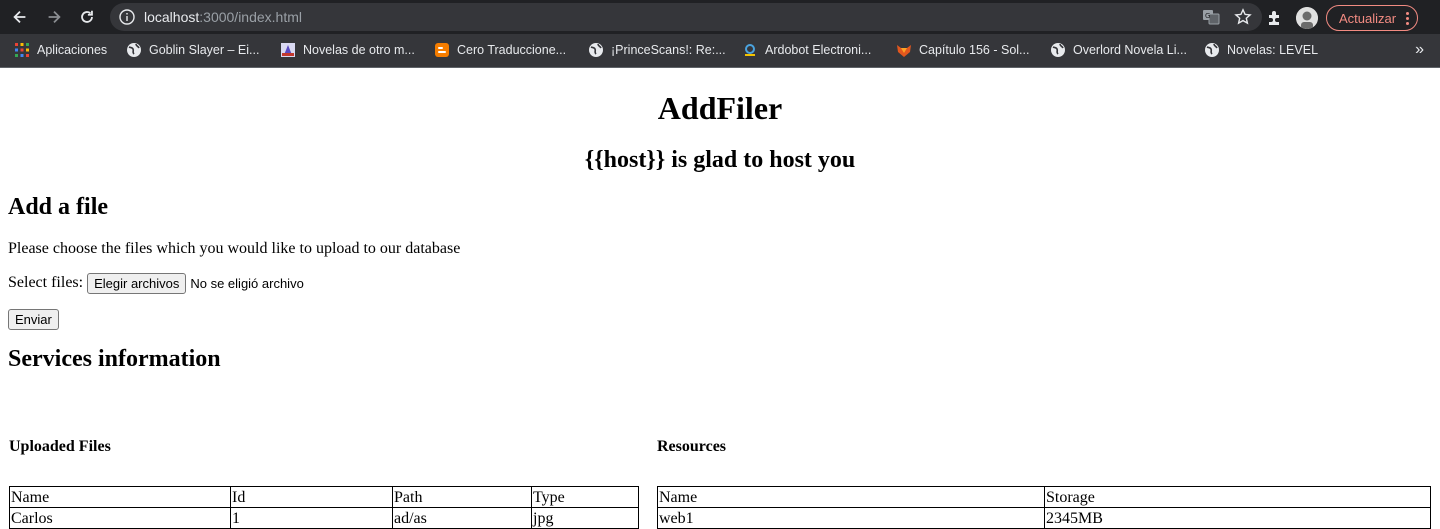 The height and width of the screenshot is (529, 1440). What do you see at coordinates (904, 50) in the screenshot?
I see `fox-icon` at bounding box center [904, 50].